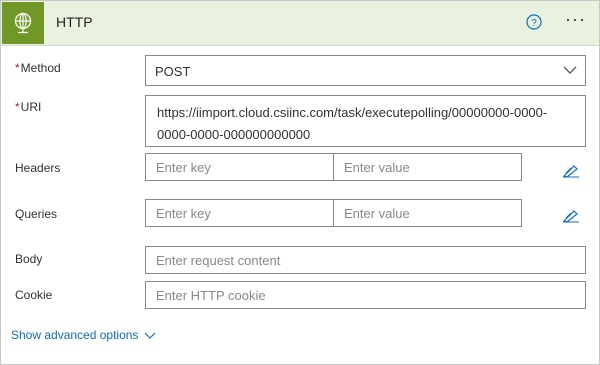 The height and width of the screenshot is (365, 600). I want to click on cookie-input: Enter HTTP cookie, so click(365, 295).